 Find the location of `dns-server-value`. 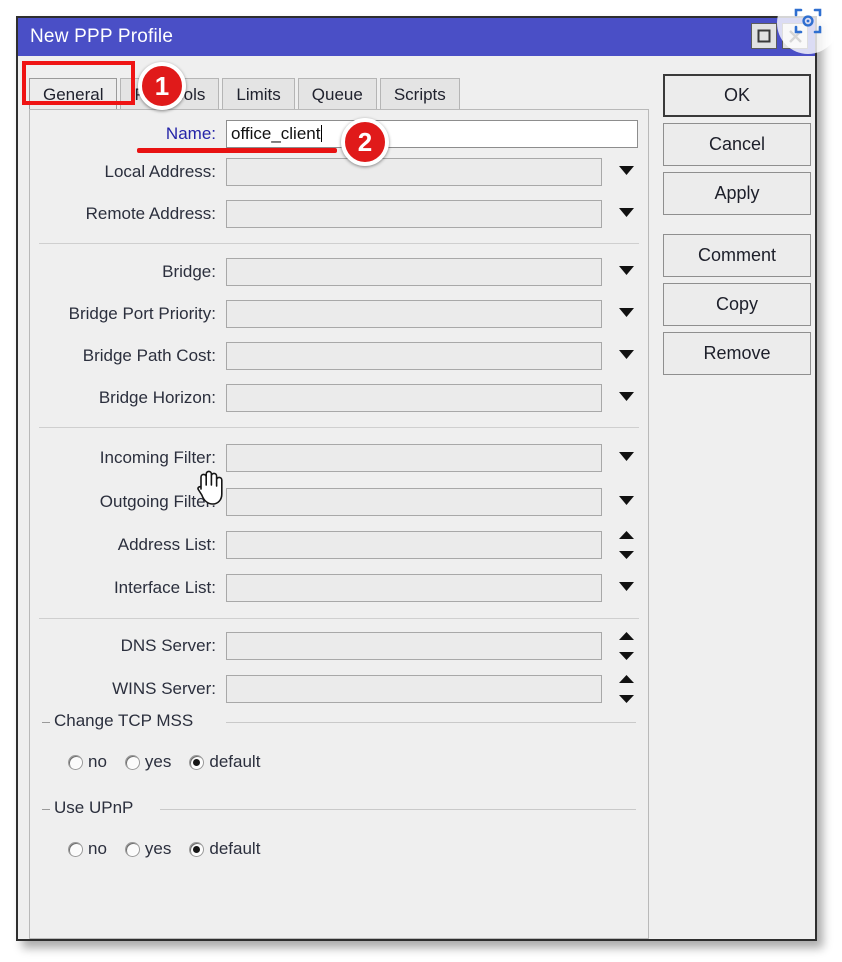

dns-server-value is located at coordinates (229, 645).